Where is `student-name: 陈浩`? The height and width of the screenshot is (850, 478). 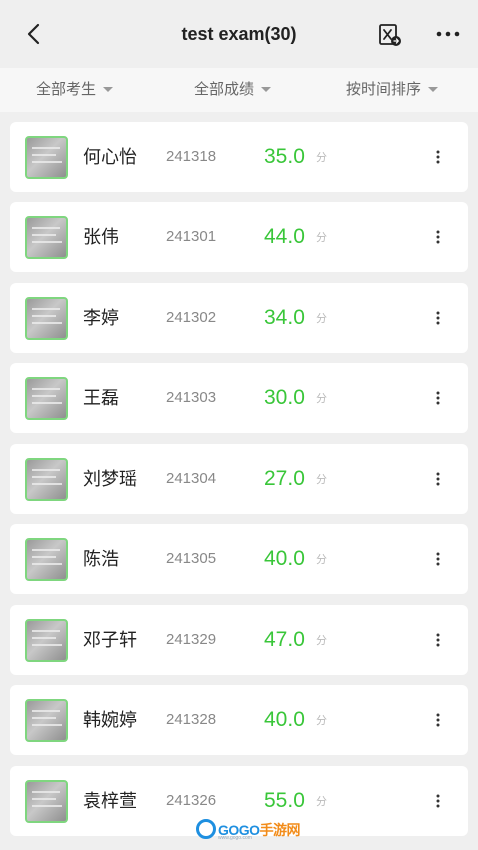 student-name: 陈浩 is located at coordinates (101, 559).